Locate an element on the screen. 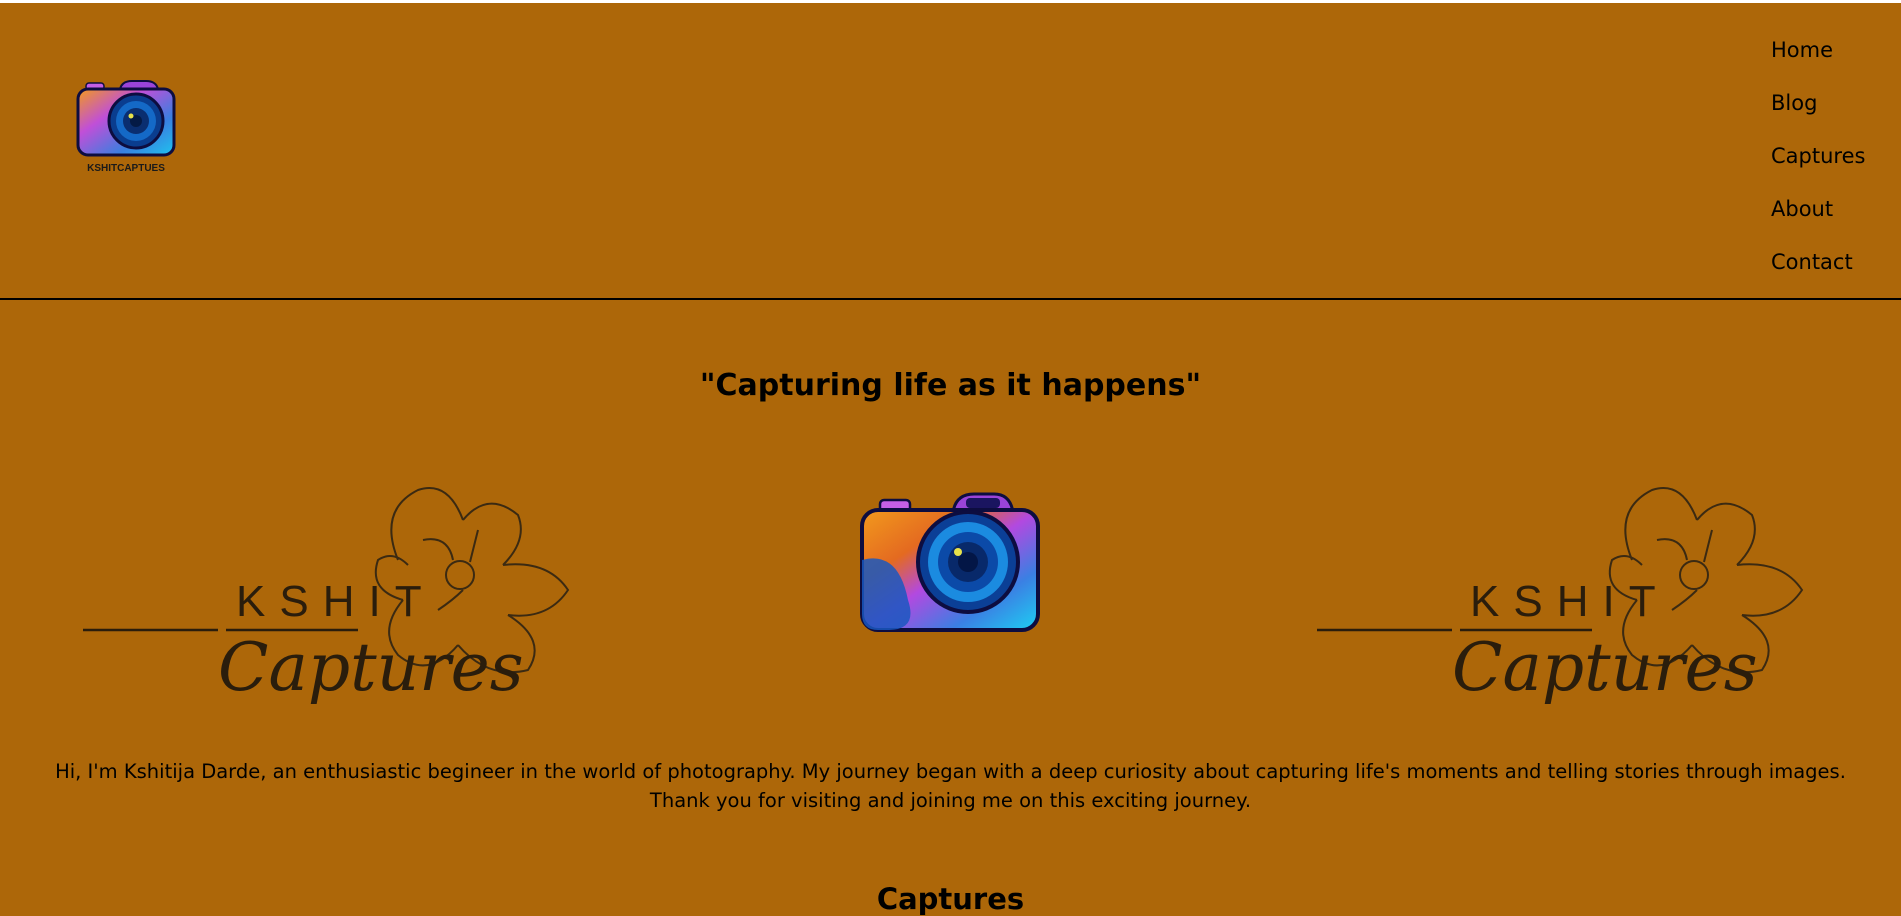 The image size is (1901, 916). nav-blog-link: Blog is located at coordinates (1818, 118).